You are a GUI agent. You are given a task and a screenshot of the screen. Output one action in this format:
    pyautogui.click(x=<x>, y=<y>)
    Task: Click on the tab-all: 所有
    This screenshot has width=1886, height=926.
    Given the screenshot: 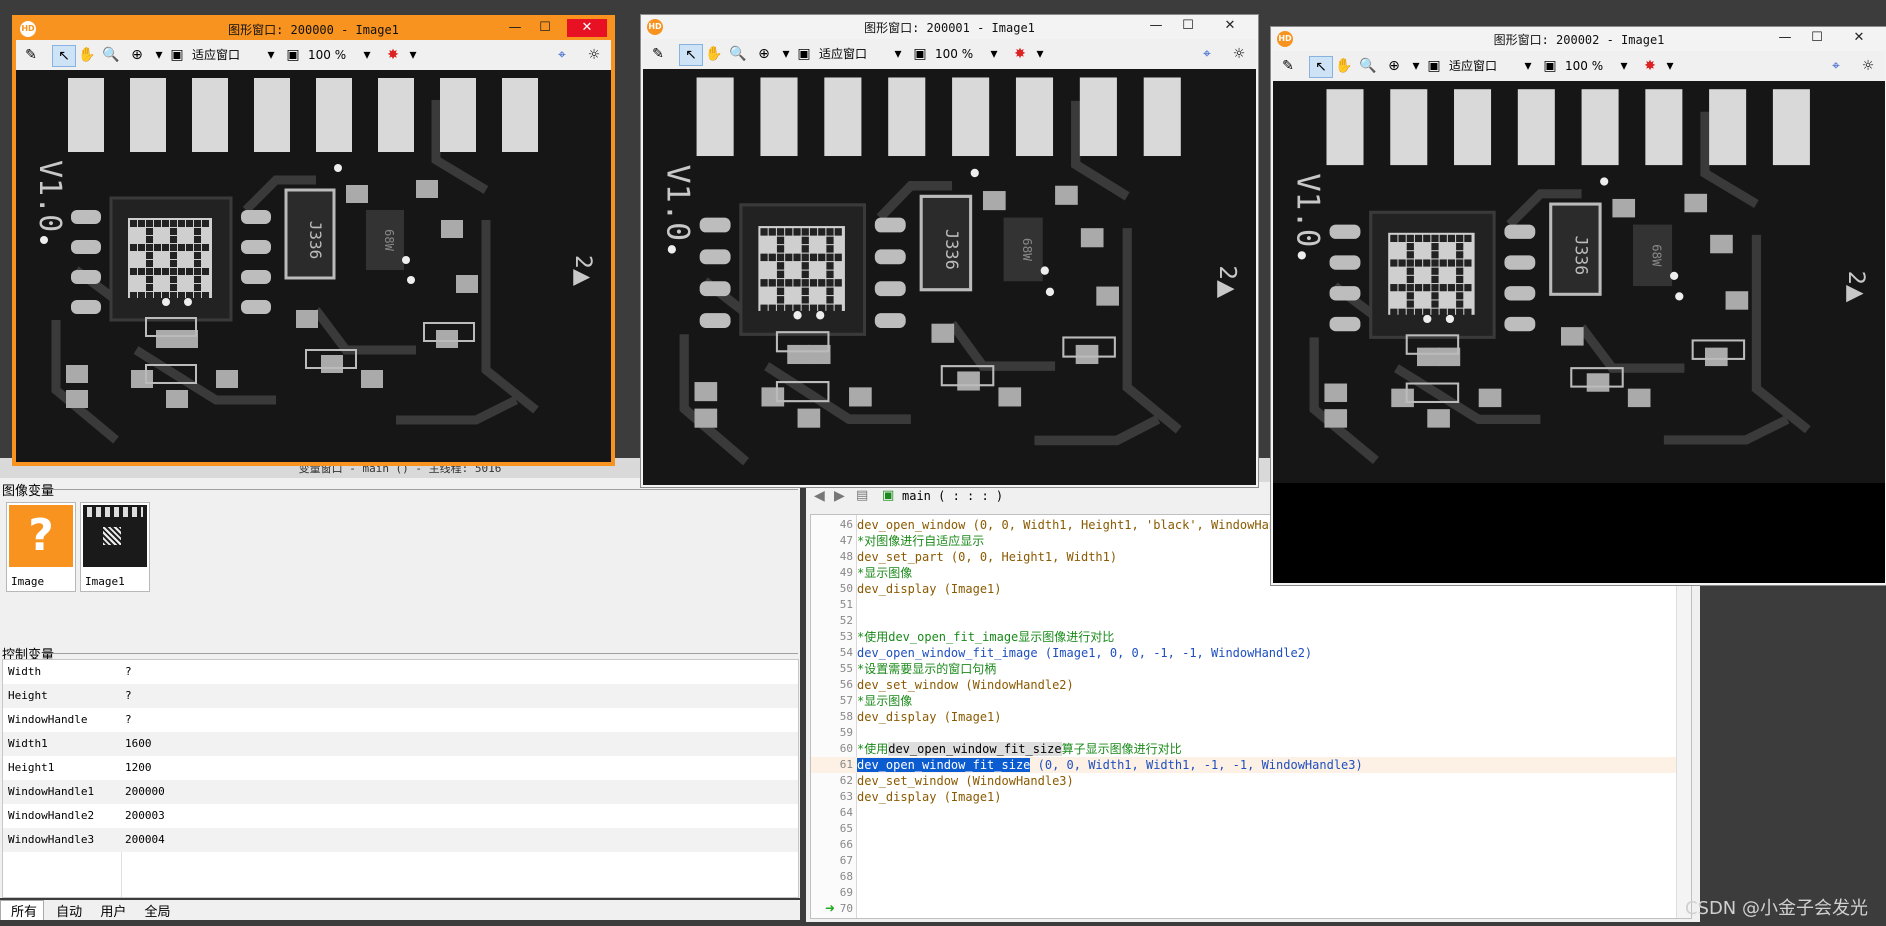 What is the action you would take?
    pyautogui.click(x=22, y=910)
    